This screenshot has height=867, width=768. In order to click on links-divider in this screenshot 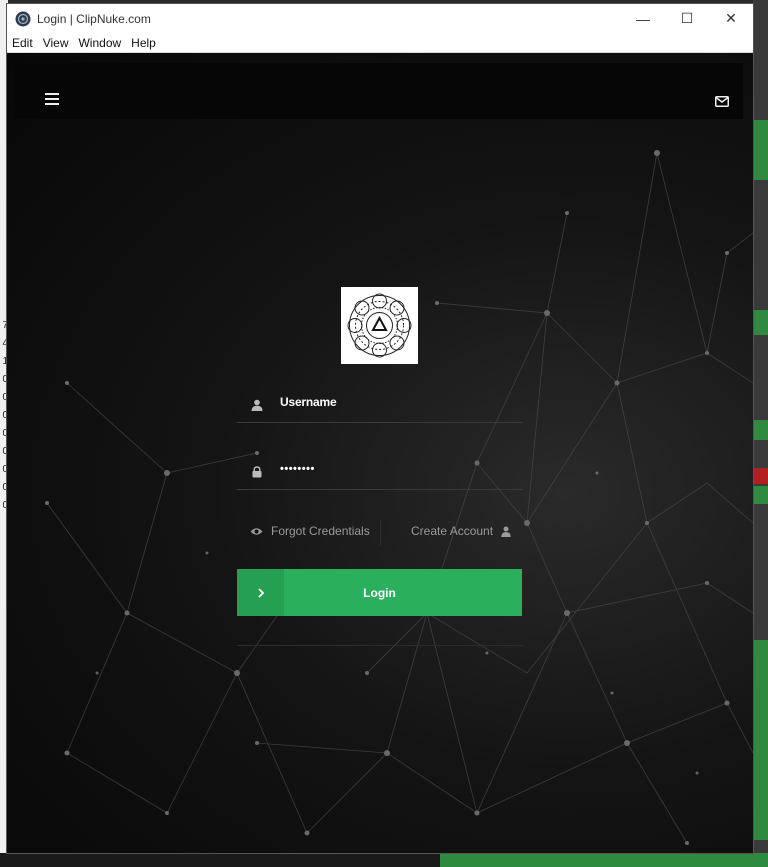, I will do `click(380, 533)`.